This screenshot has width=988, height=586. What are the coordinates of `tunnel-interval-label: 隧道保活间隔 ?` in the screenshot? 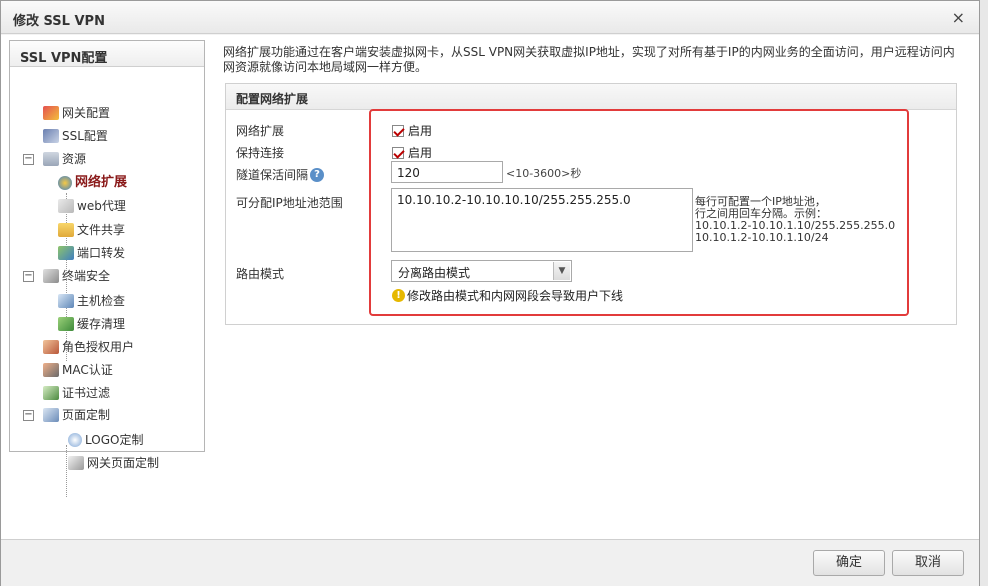 It's located at (280, 174).